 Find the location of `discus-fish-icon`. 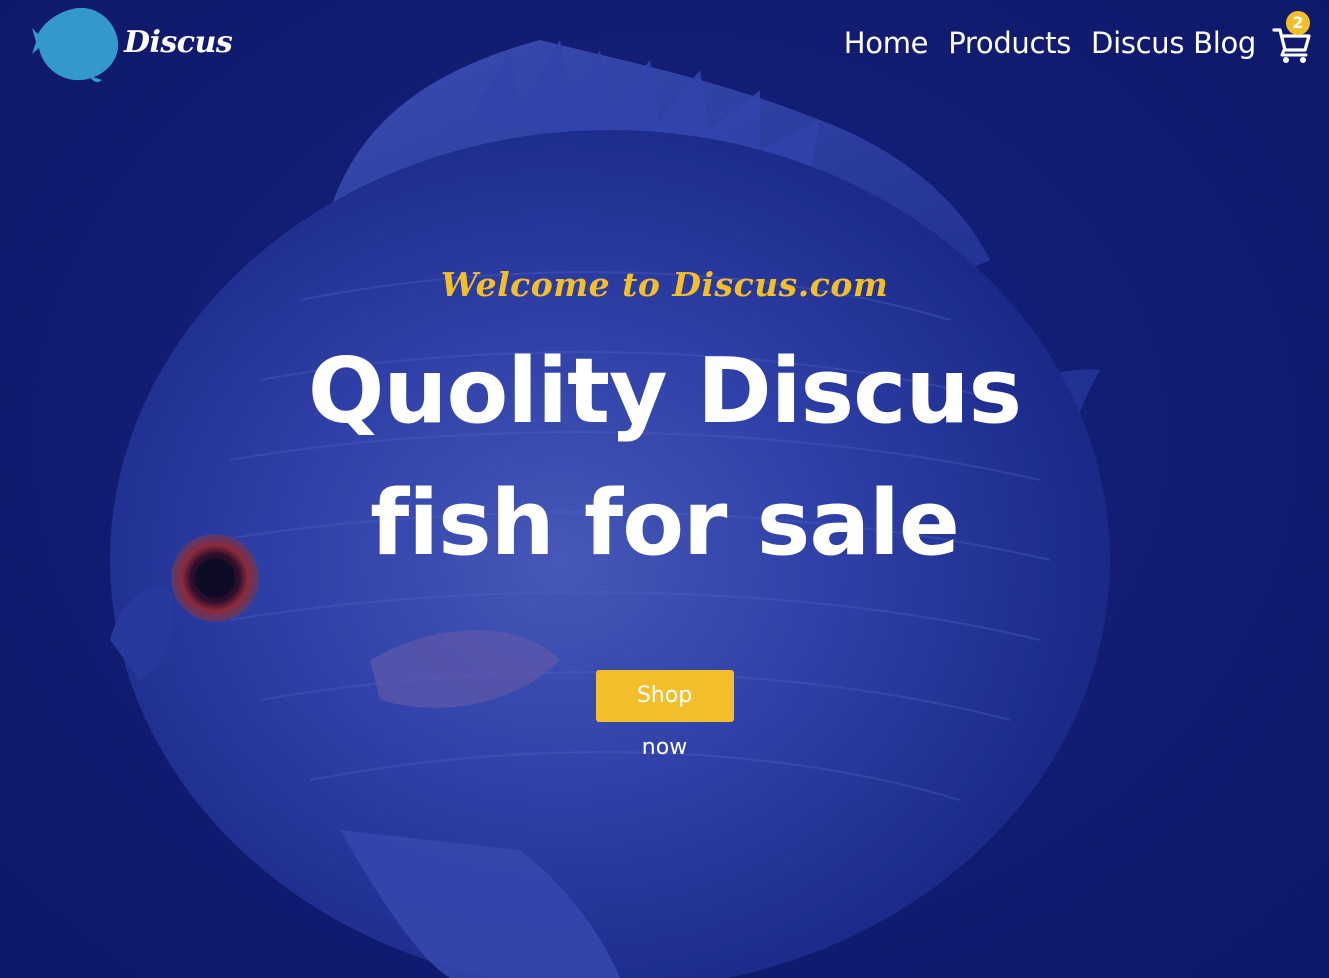

discus-fish-icon is located at coordinates (75, 45).